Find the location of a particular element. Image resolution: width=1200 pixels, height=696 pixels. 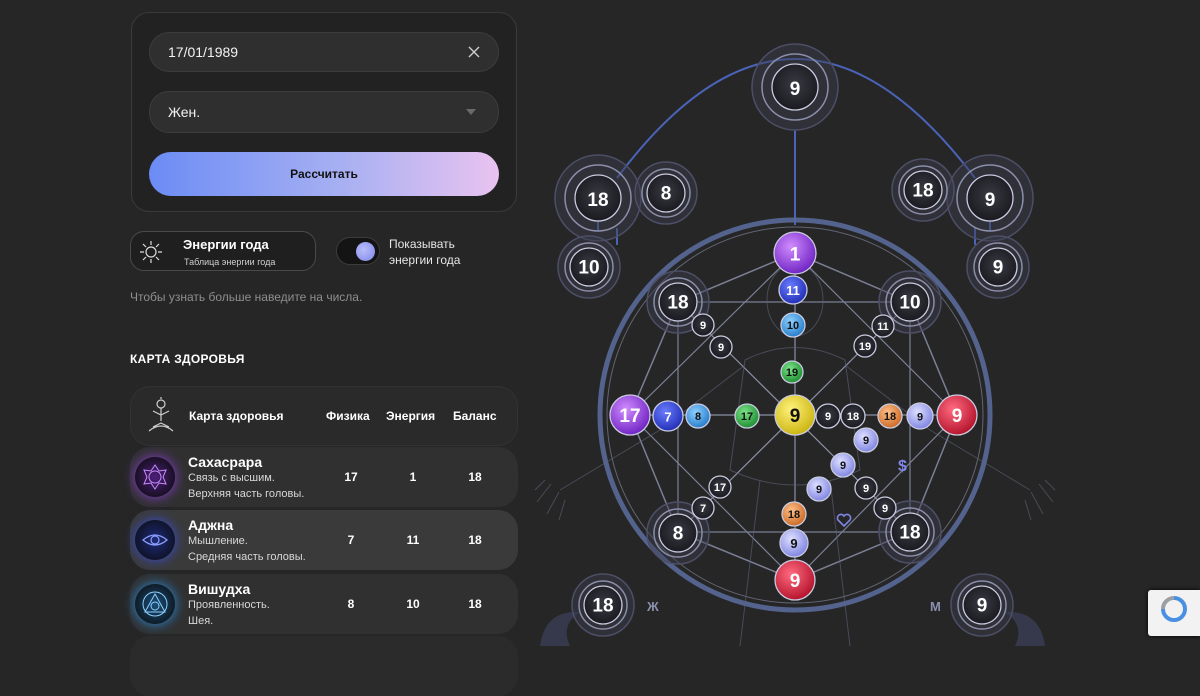

sahasrara-icon is located at coordinates (155, 477).